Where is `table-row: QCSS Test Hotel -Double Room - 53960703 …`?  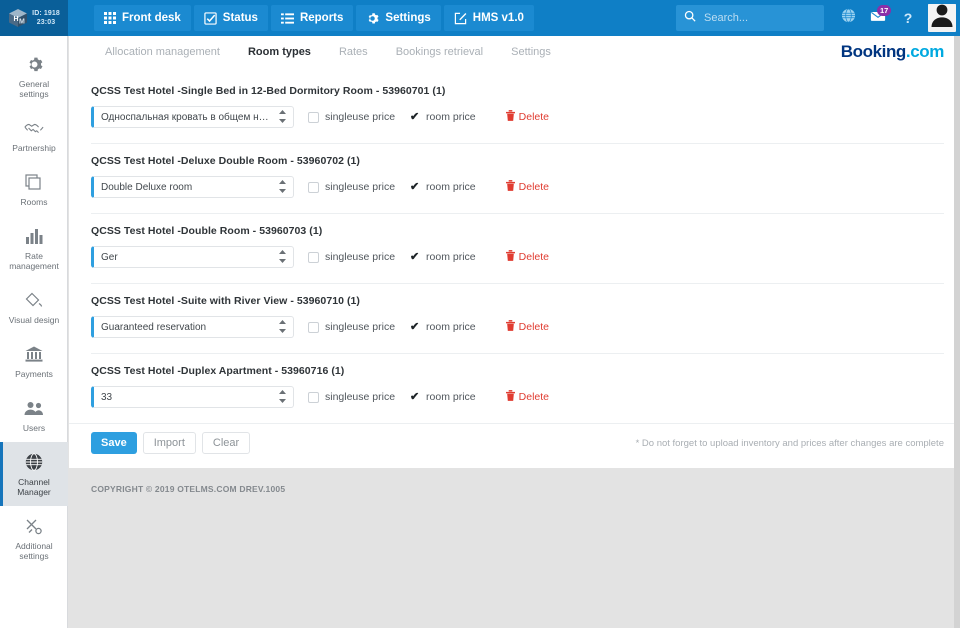 table-row: QCSS Test Hotel -Double Room - 53960703 … is located at coordinates (517, 248).